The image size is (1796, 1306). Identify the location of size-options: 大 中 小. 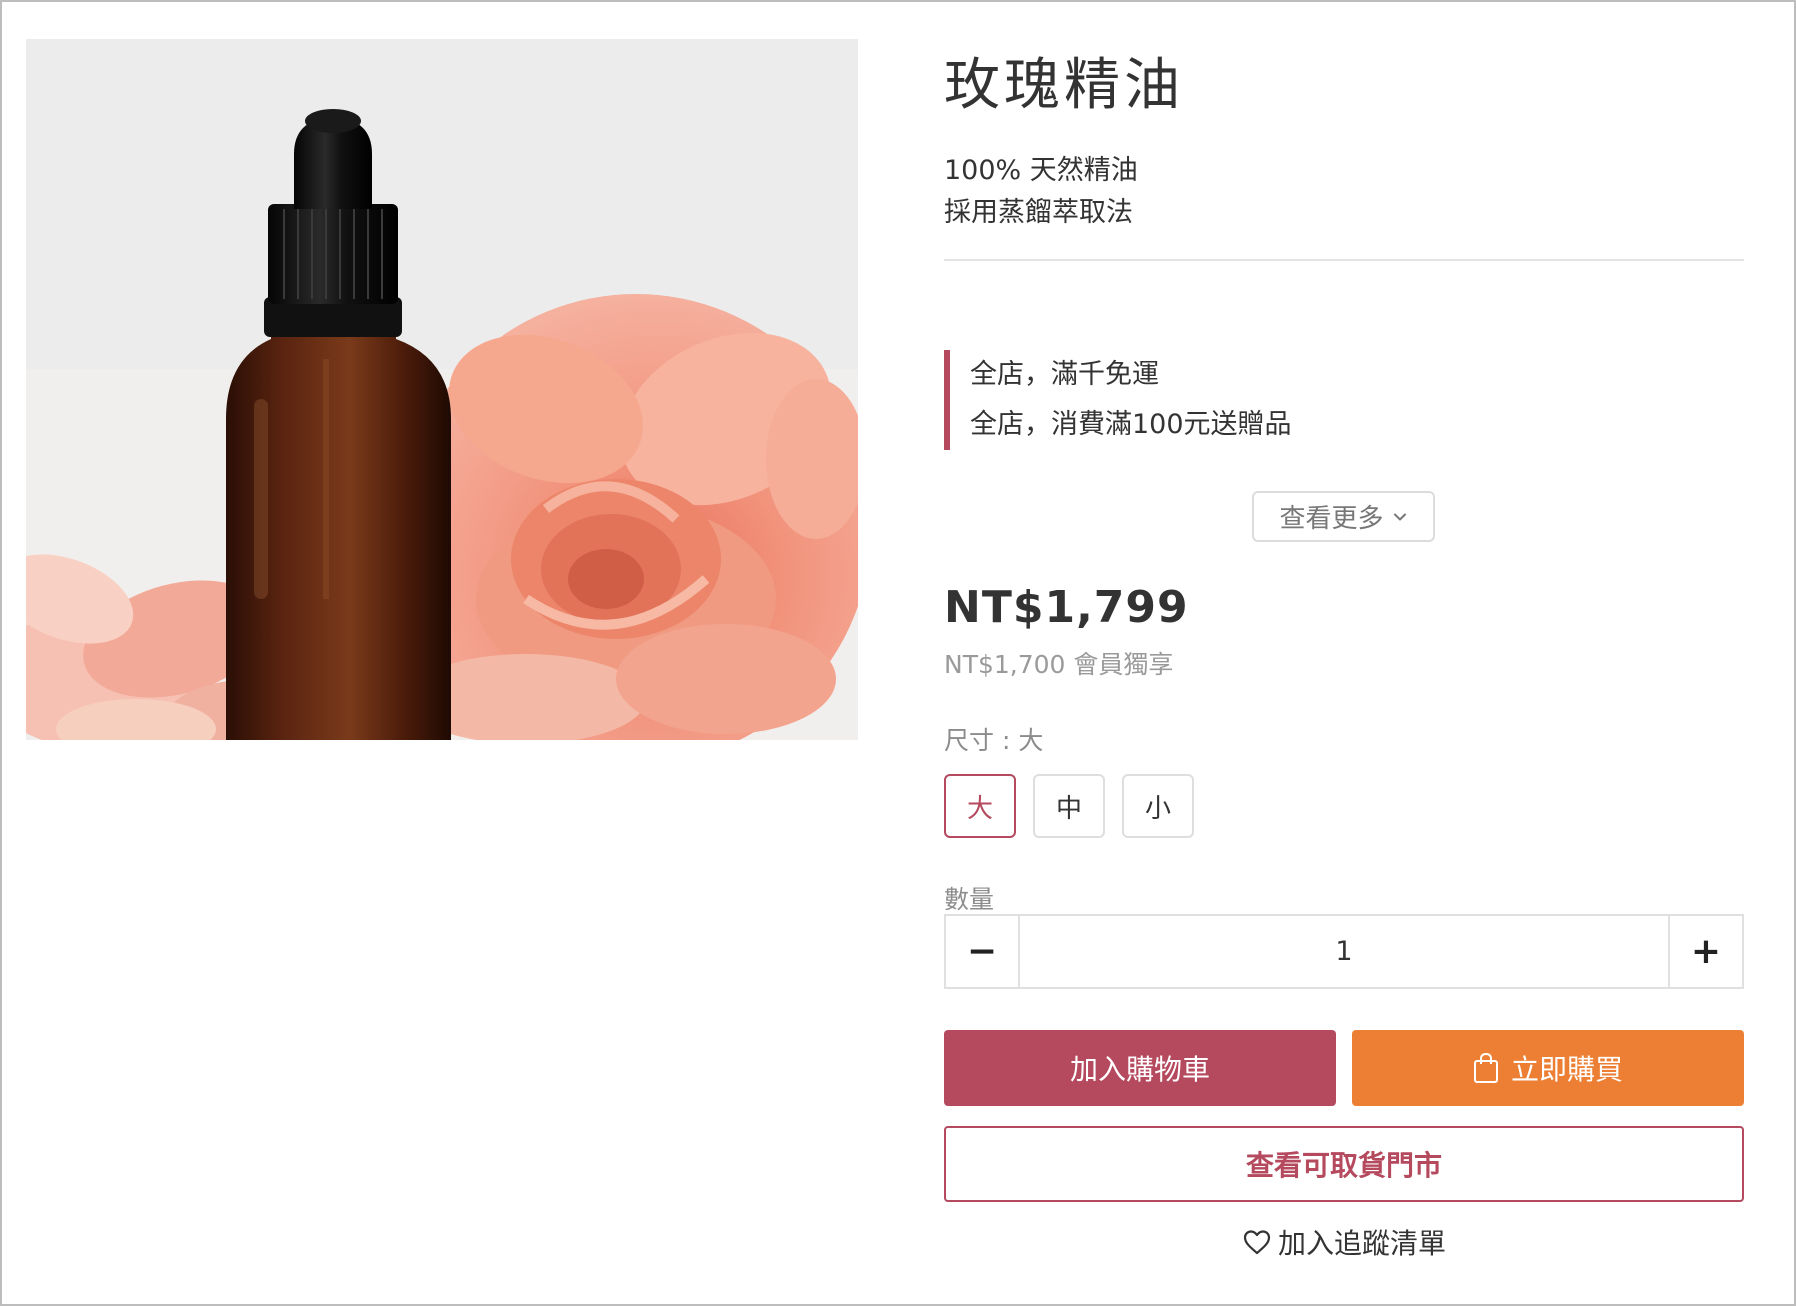
(1069, 806).